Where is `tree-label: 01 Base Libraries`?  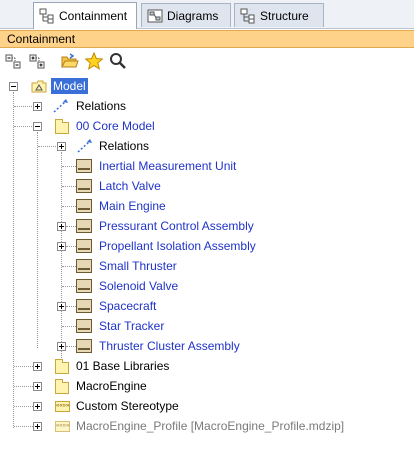
tree-label: 01 Base Libraries is located at coordinates (123, 366).